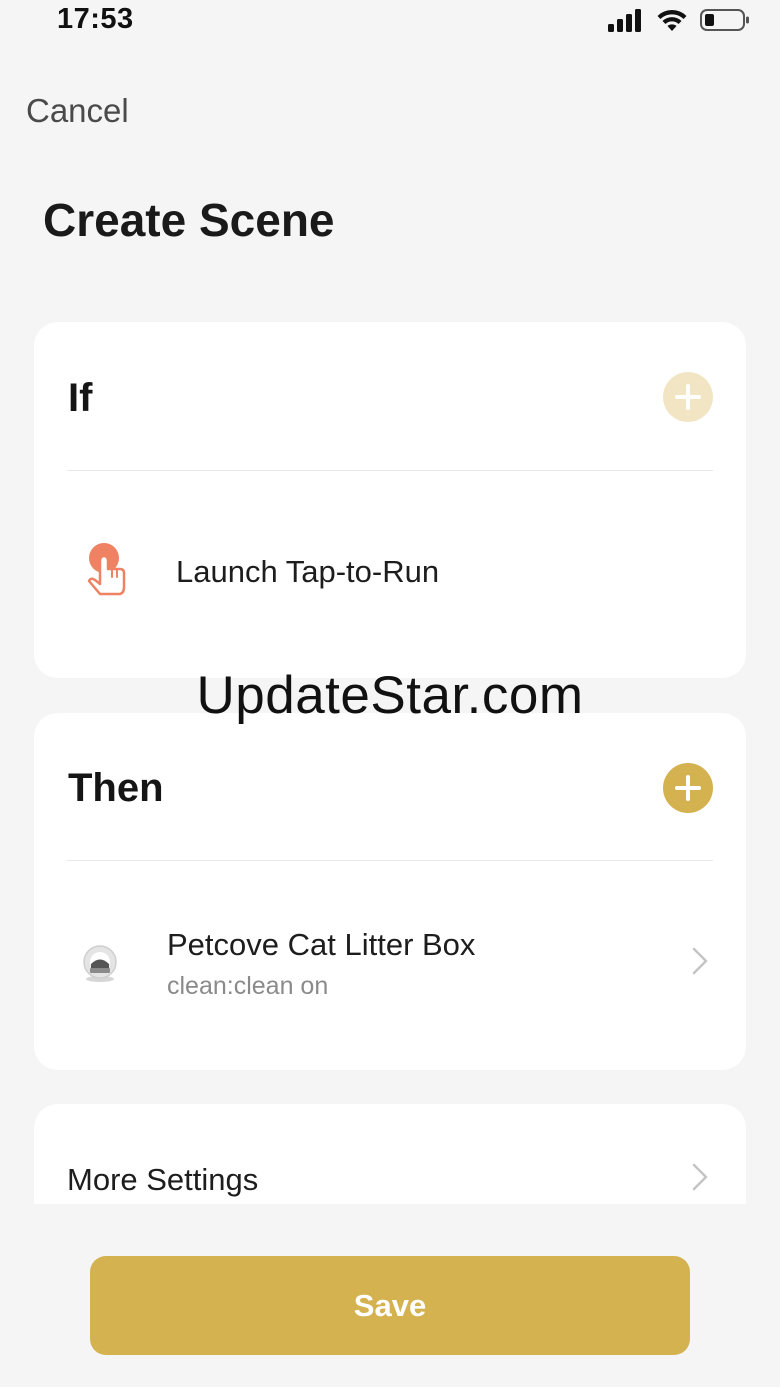  What do you see at coordinates (724, 20) in the screenshot?
I see `battery-icon` at bounding box center [724, 20].